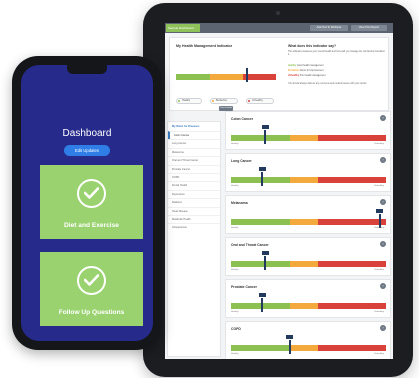 The width and height of the screenshot is (419, 378). What do you see at coordinates (308, 298) in the screenshot?
I see `risk-card-prostate-cancer: Prostate Cancer › Healthy Unhealthy` at bounding box center [308, 298].